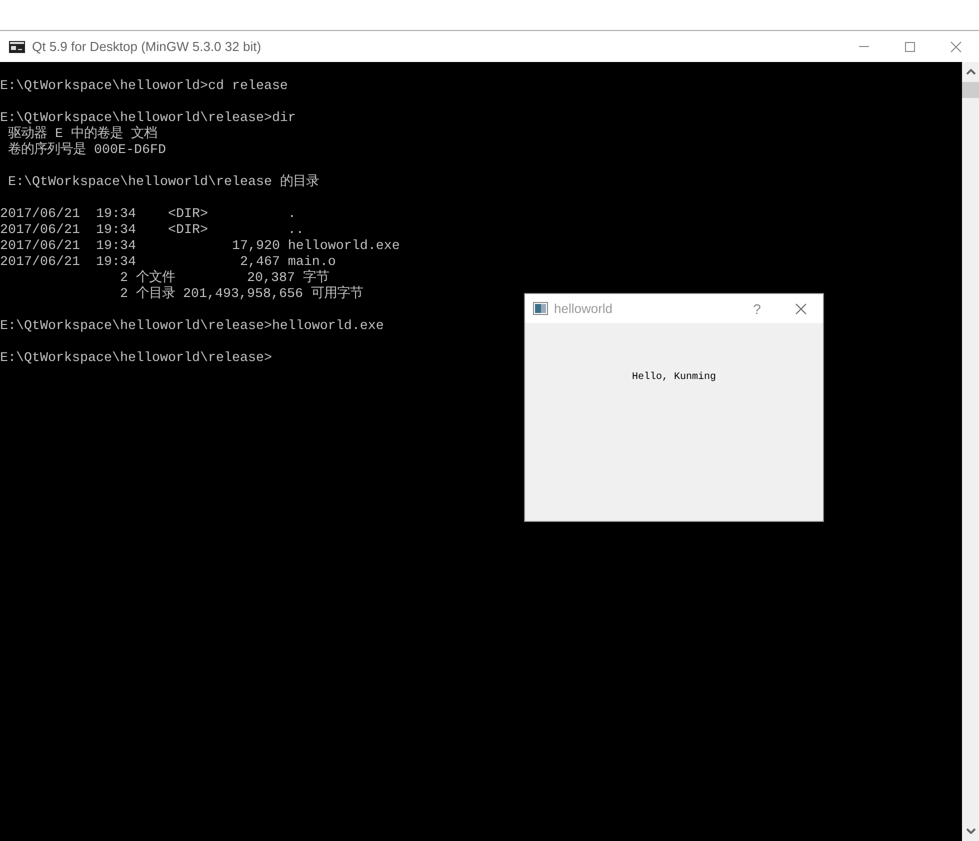  Describe the element at coordinates (224, 278) in the screenshot. I see `console-line: 2 个文件 20,387 字节` at that location.